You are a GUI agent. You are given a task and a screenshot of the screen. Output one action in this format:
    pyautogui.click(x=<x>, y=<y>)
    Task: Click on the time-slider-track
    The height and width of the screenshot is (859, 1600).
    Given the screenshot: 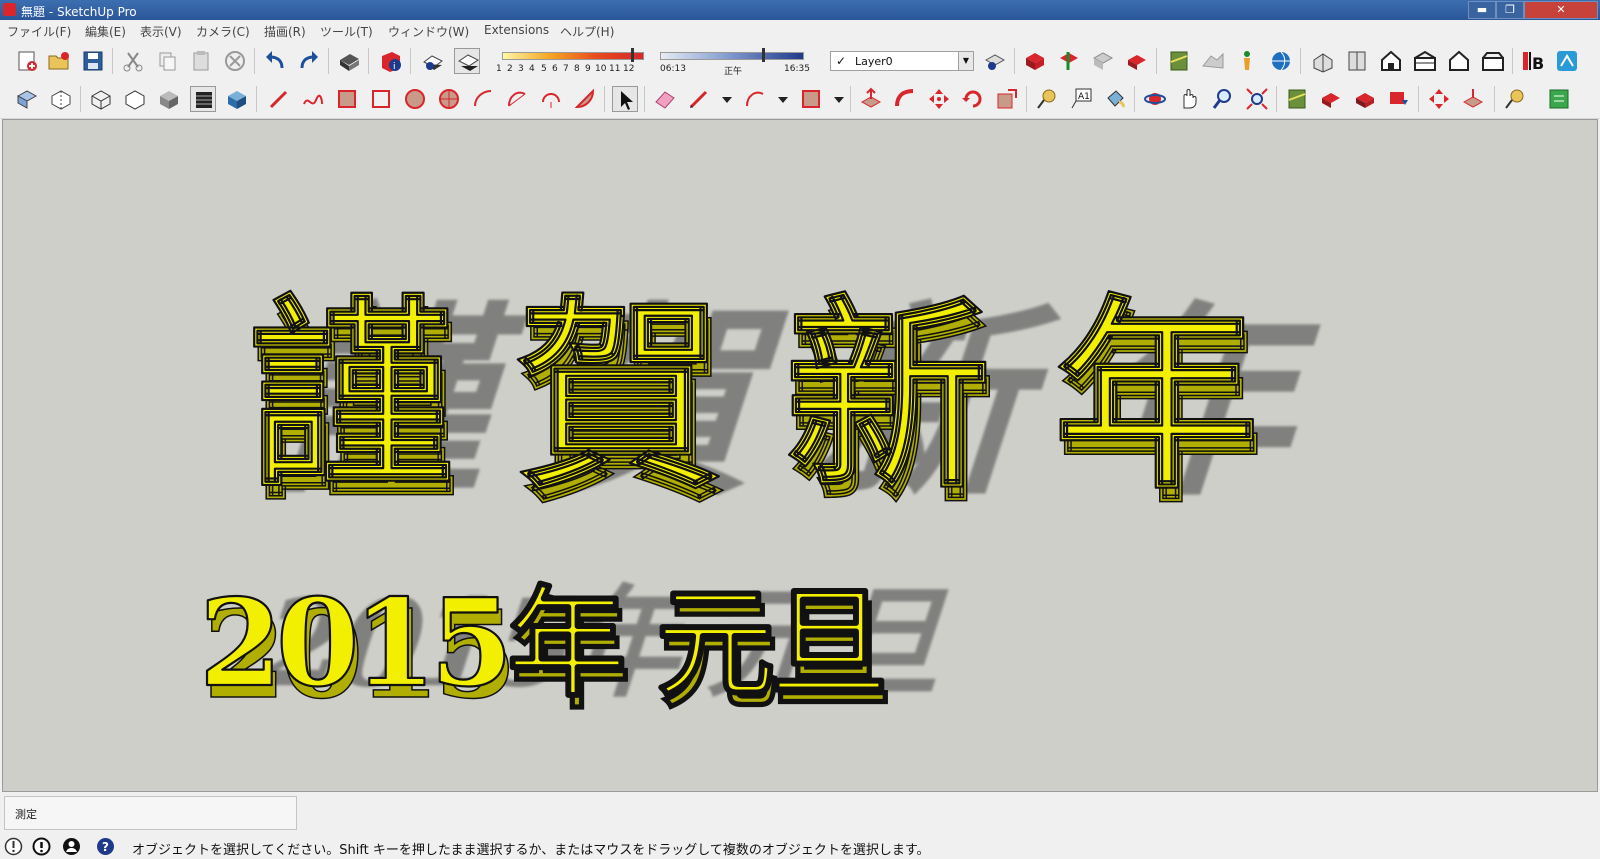 What is the action you would take?
    pyautogui.click(x=732, y=56)
    